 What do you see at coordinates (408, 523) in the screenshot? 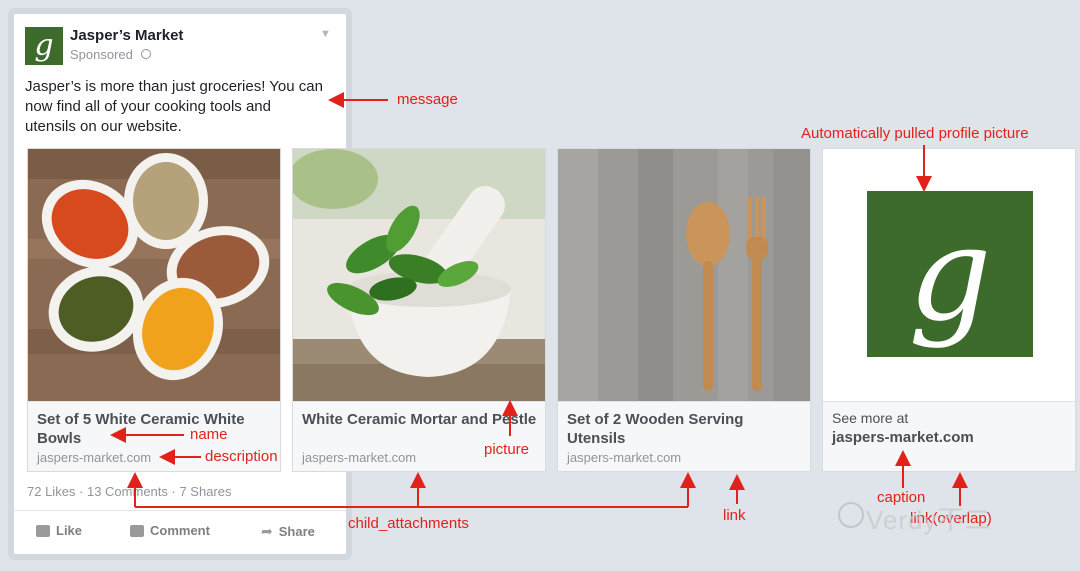
I see `annotation-child-attachments: child_attachments` at bounding box center [408, 523].